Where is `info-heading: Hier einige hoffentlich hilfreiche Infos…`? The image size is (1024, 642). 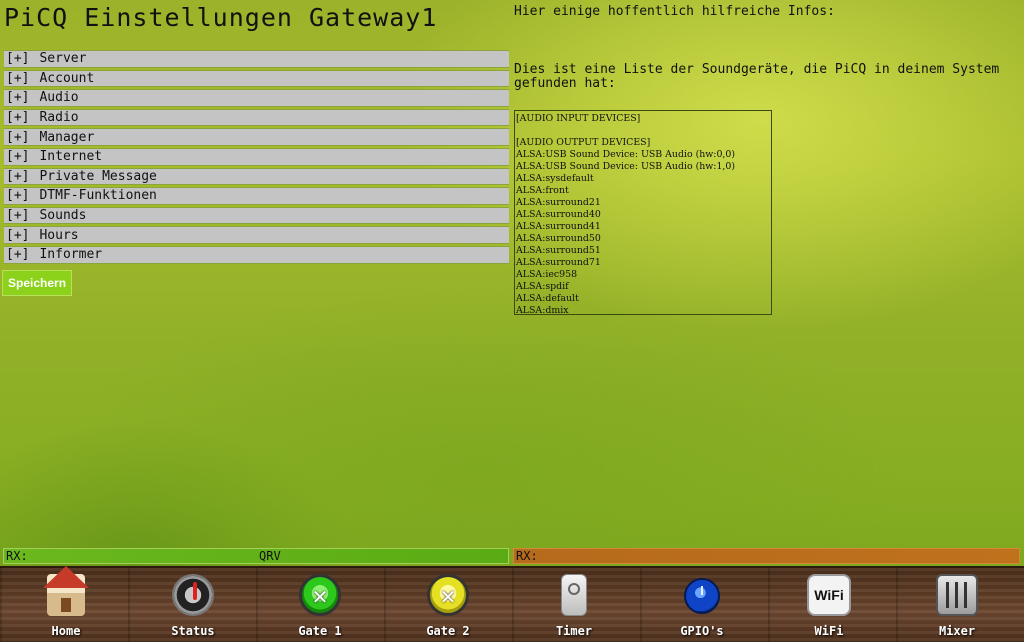
info-heading: Hier einige hoffentlich hilfreiche Infos… is located at coordinates (674, 11).